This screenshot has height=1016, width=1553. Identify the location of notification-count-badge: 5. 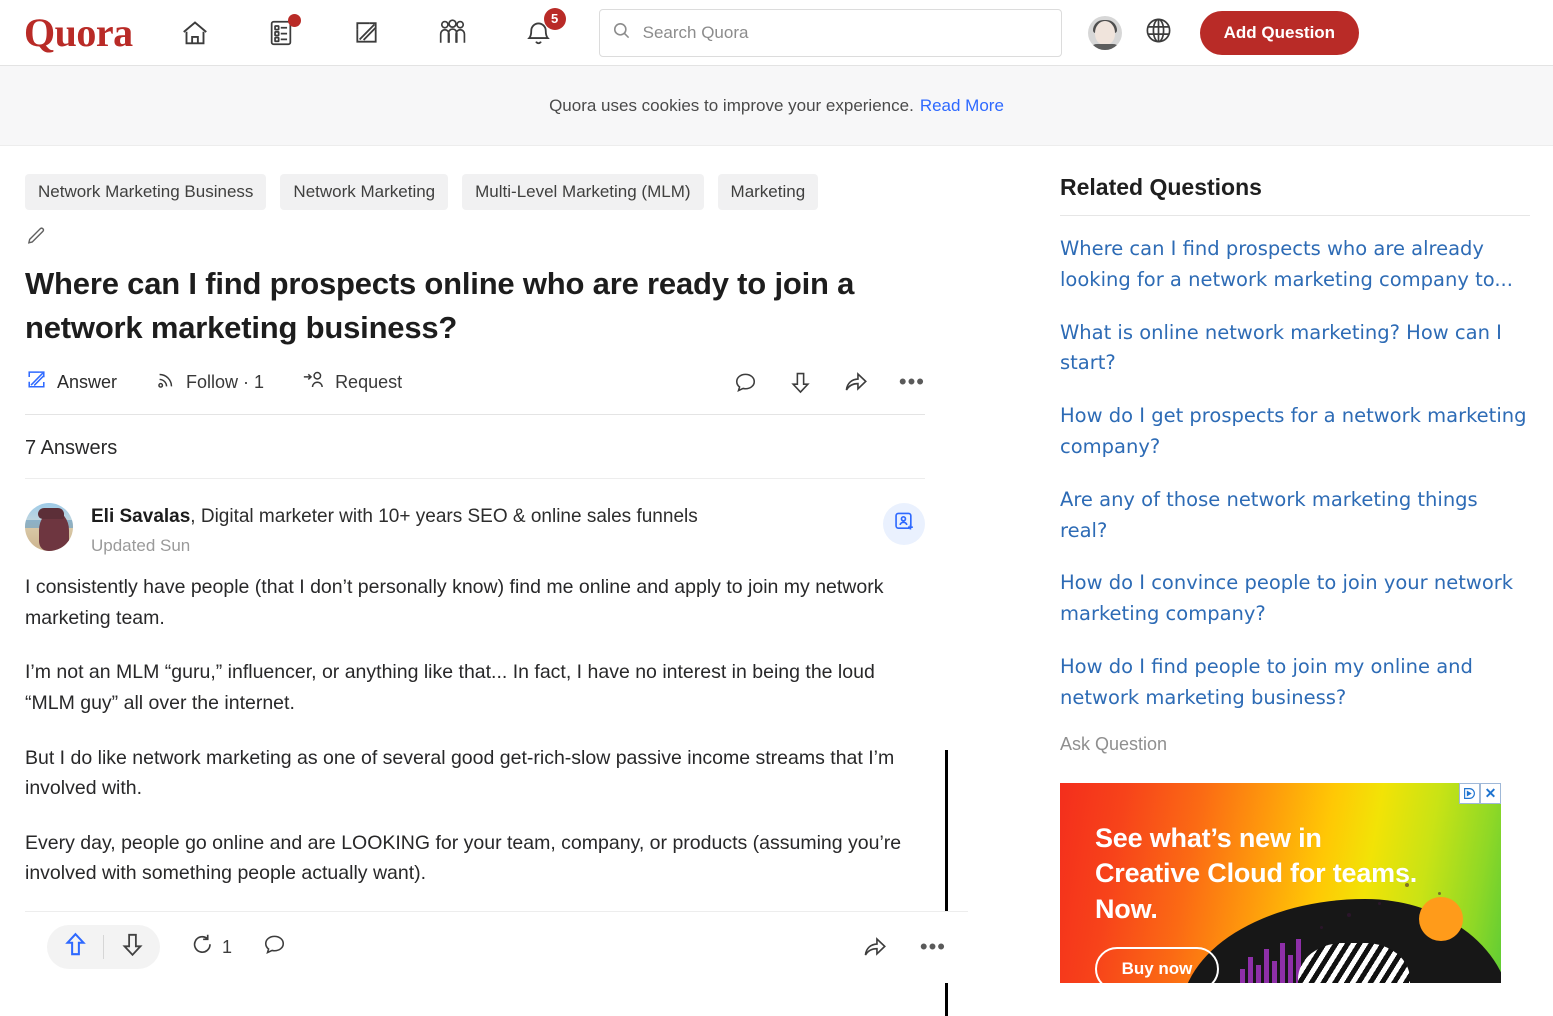
(554, 18).